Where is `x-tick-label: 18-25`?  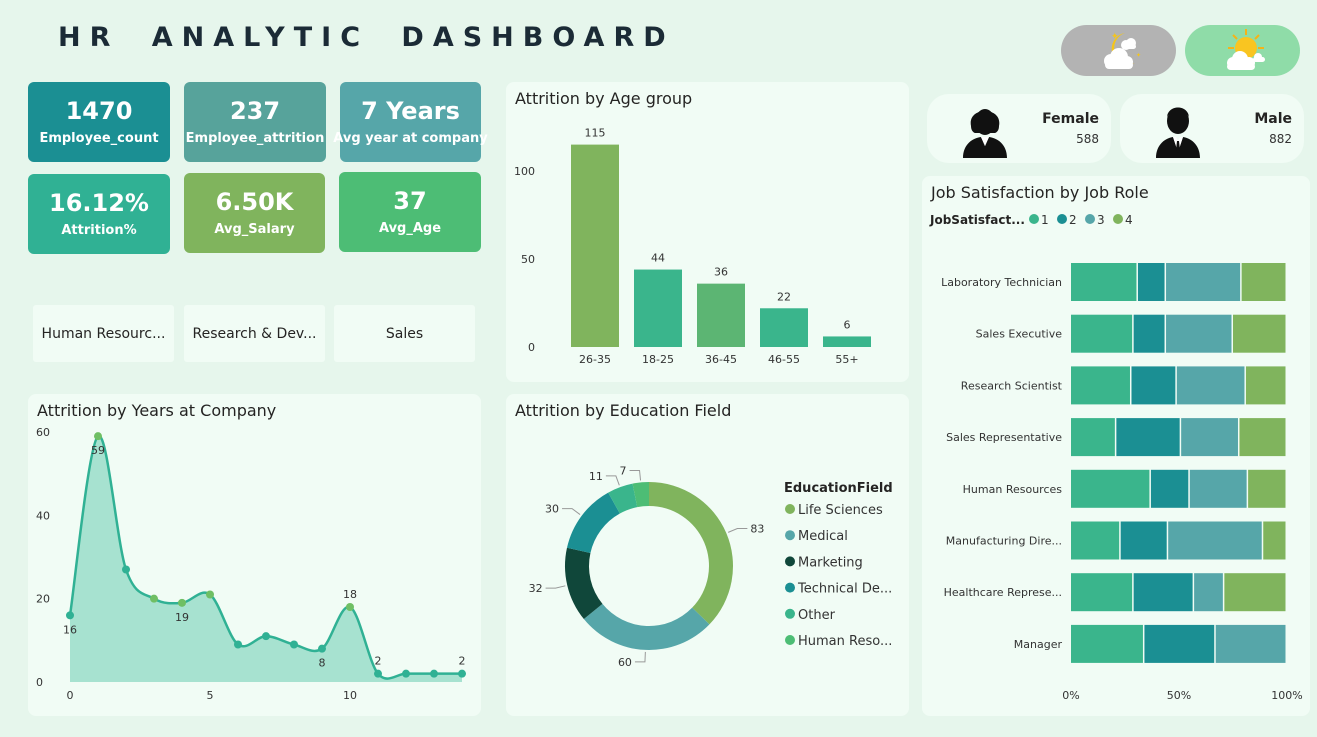 x-tick-label: 18-25 is located at coordinates (658, 359).